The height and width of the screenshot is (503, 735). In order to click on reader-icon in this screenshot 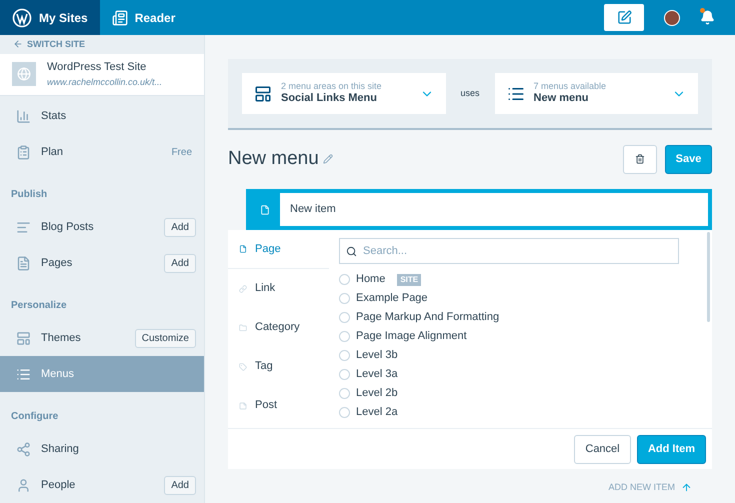, I will do `click(120, 18)`.